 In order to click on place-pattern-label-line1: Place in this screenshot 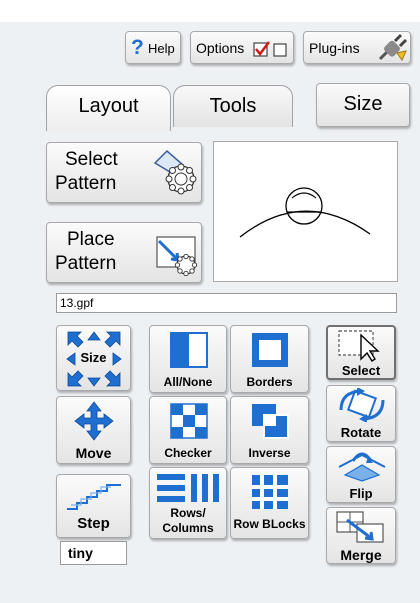, I will do `click(91, 239)`.